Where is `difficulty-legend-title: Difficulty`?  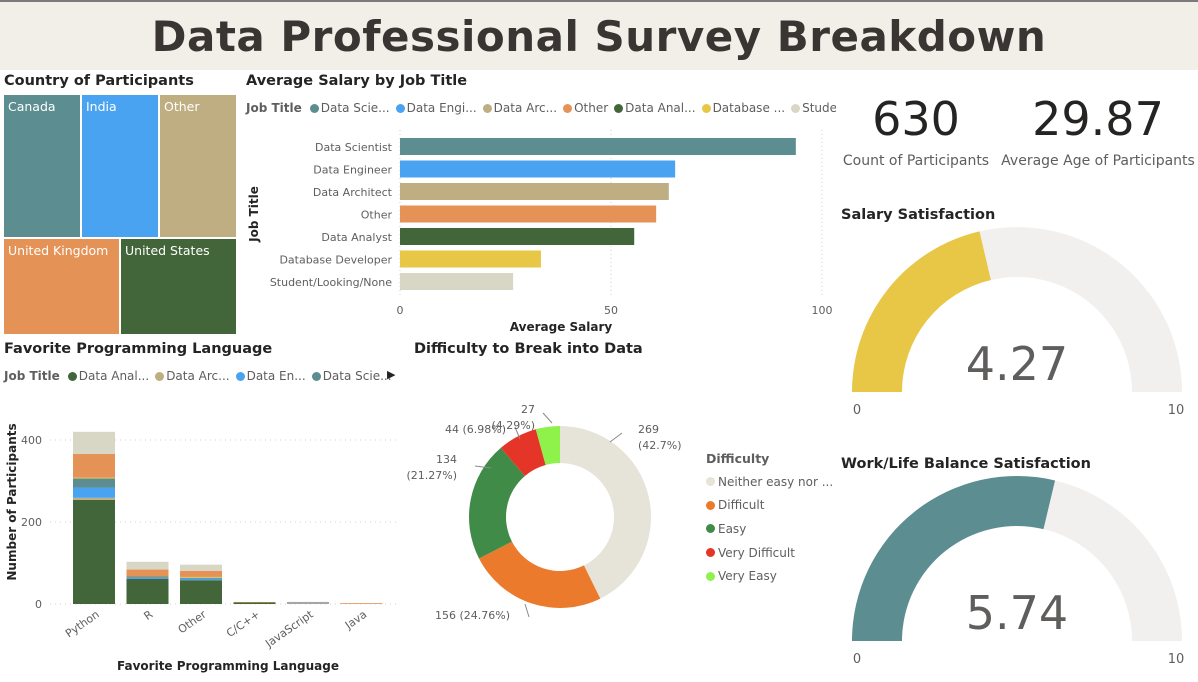 difficulty-legend-title: Difficulty is located at coordinates (738, 458).